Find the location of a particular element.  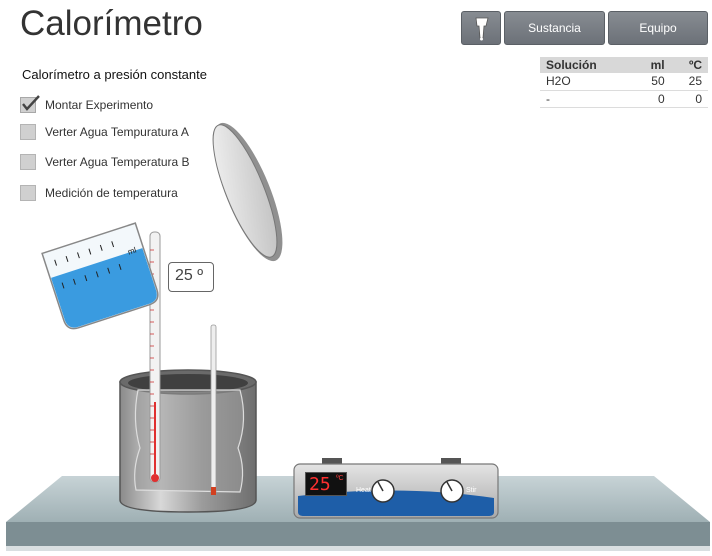

step-label: Montar Experimento is located at coordinates (99, 105).